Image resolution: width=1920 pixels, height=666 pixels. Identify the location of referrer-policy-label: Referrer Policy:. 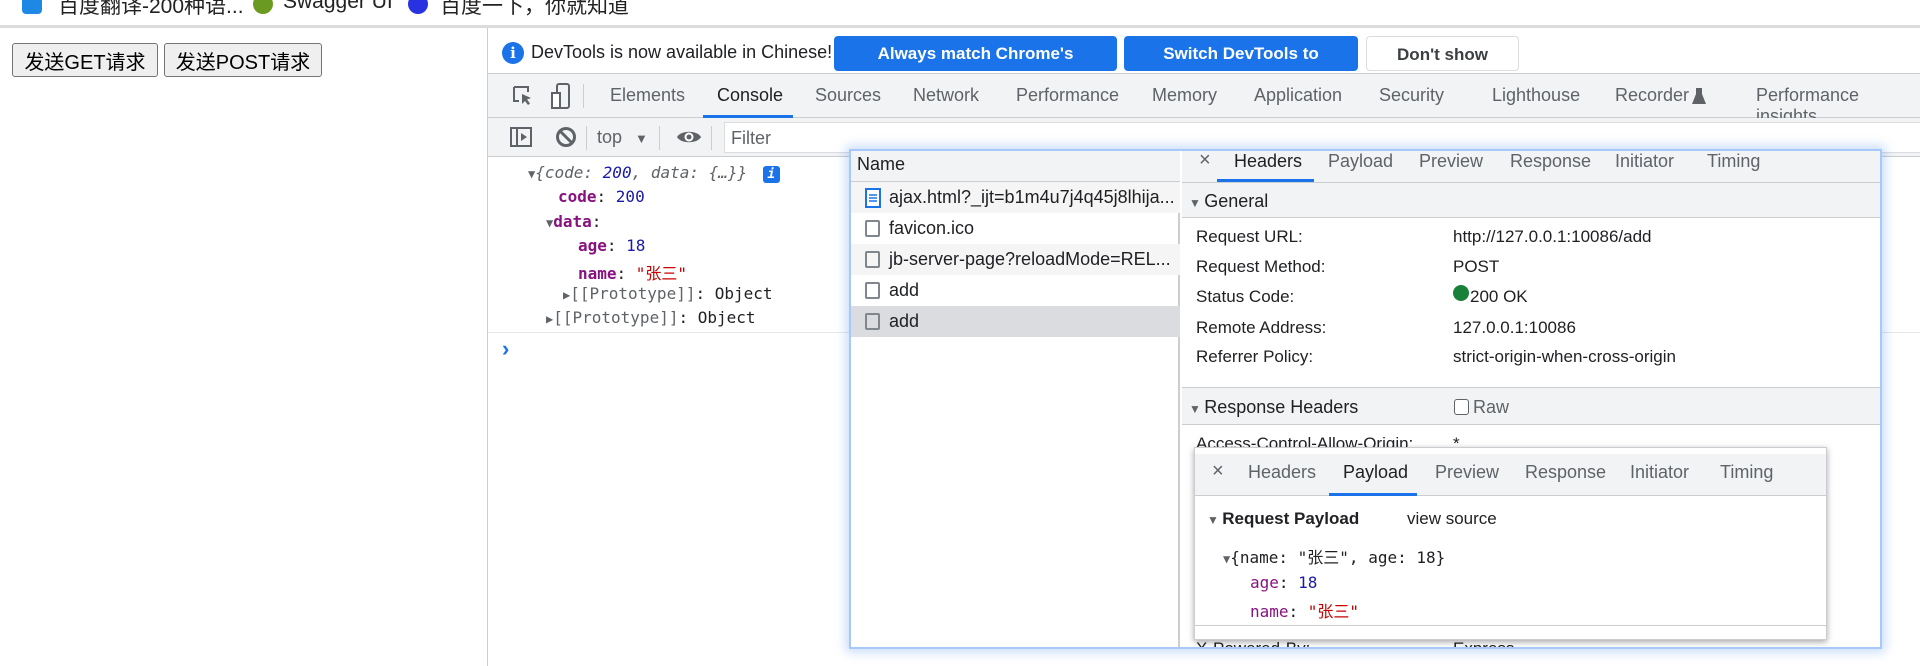
(1255, 356).